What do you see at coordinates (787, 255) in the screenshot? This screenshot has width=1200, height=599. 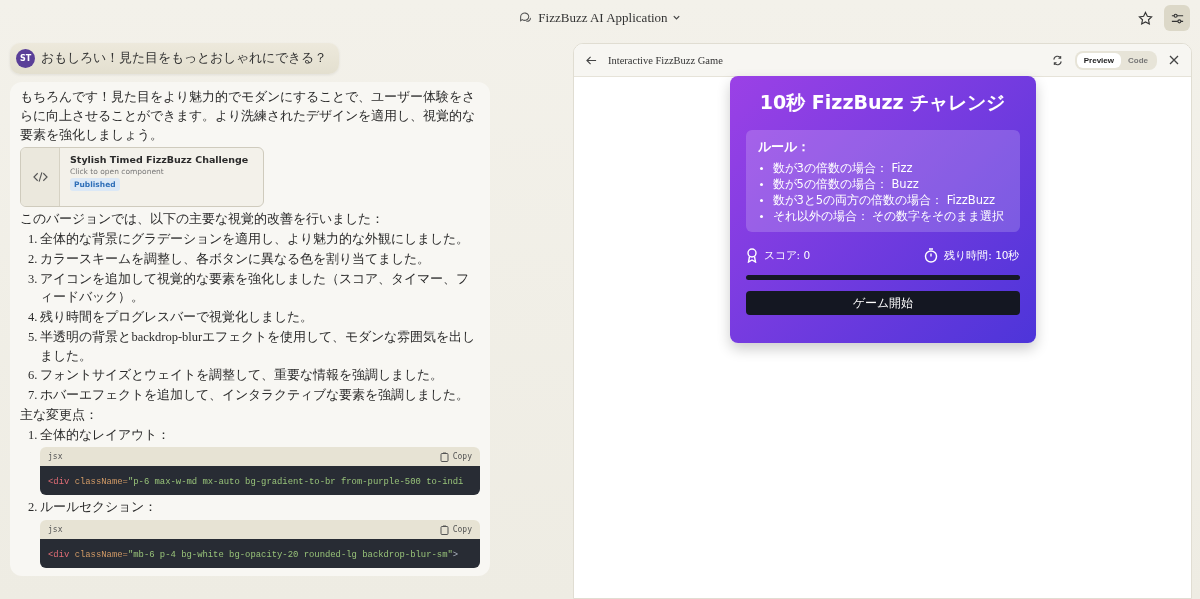 I see `score-text: スコア: 0` at bounding box center [787, 255].